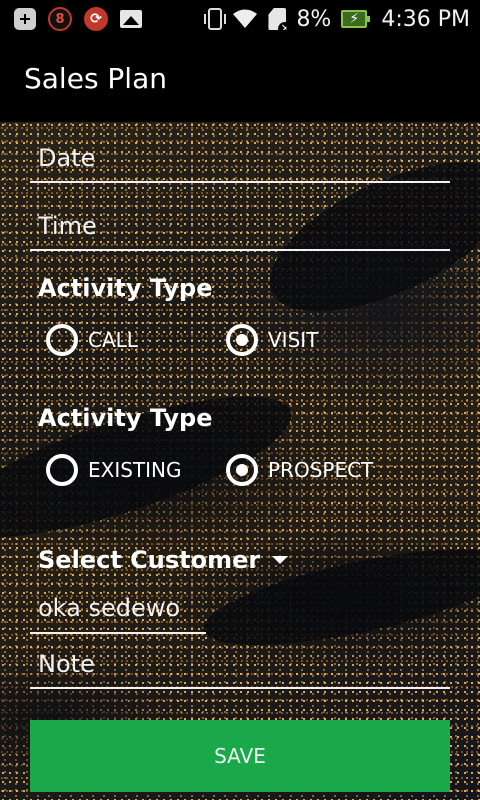  What do you see at coordinates (215, 19) in the screenshot?
I see `vibrate-icon` at bounding box center [215, 19].